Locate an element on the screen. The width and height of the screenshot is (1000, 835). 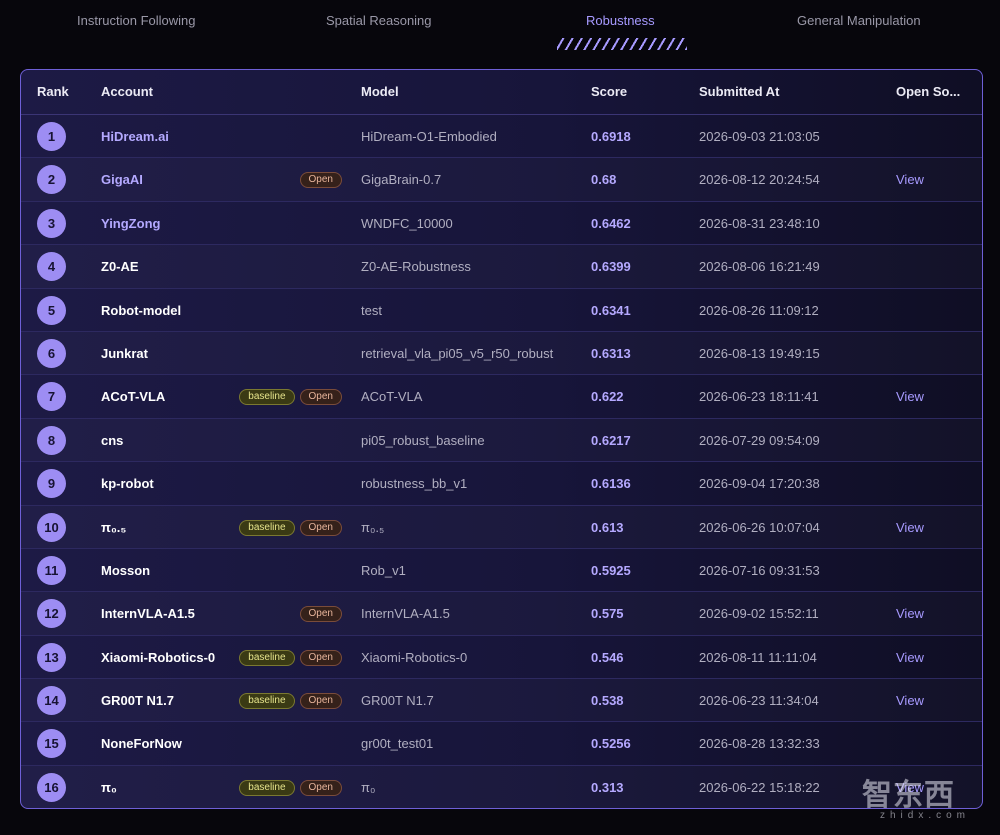
table-row: 11 Mosson Rob_v1 0.5925 2026-07-16 09:31:53 is located at coordinates (501, 571).